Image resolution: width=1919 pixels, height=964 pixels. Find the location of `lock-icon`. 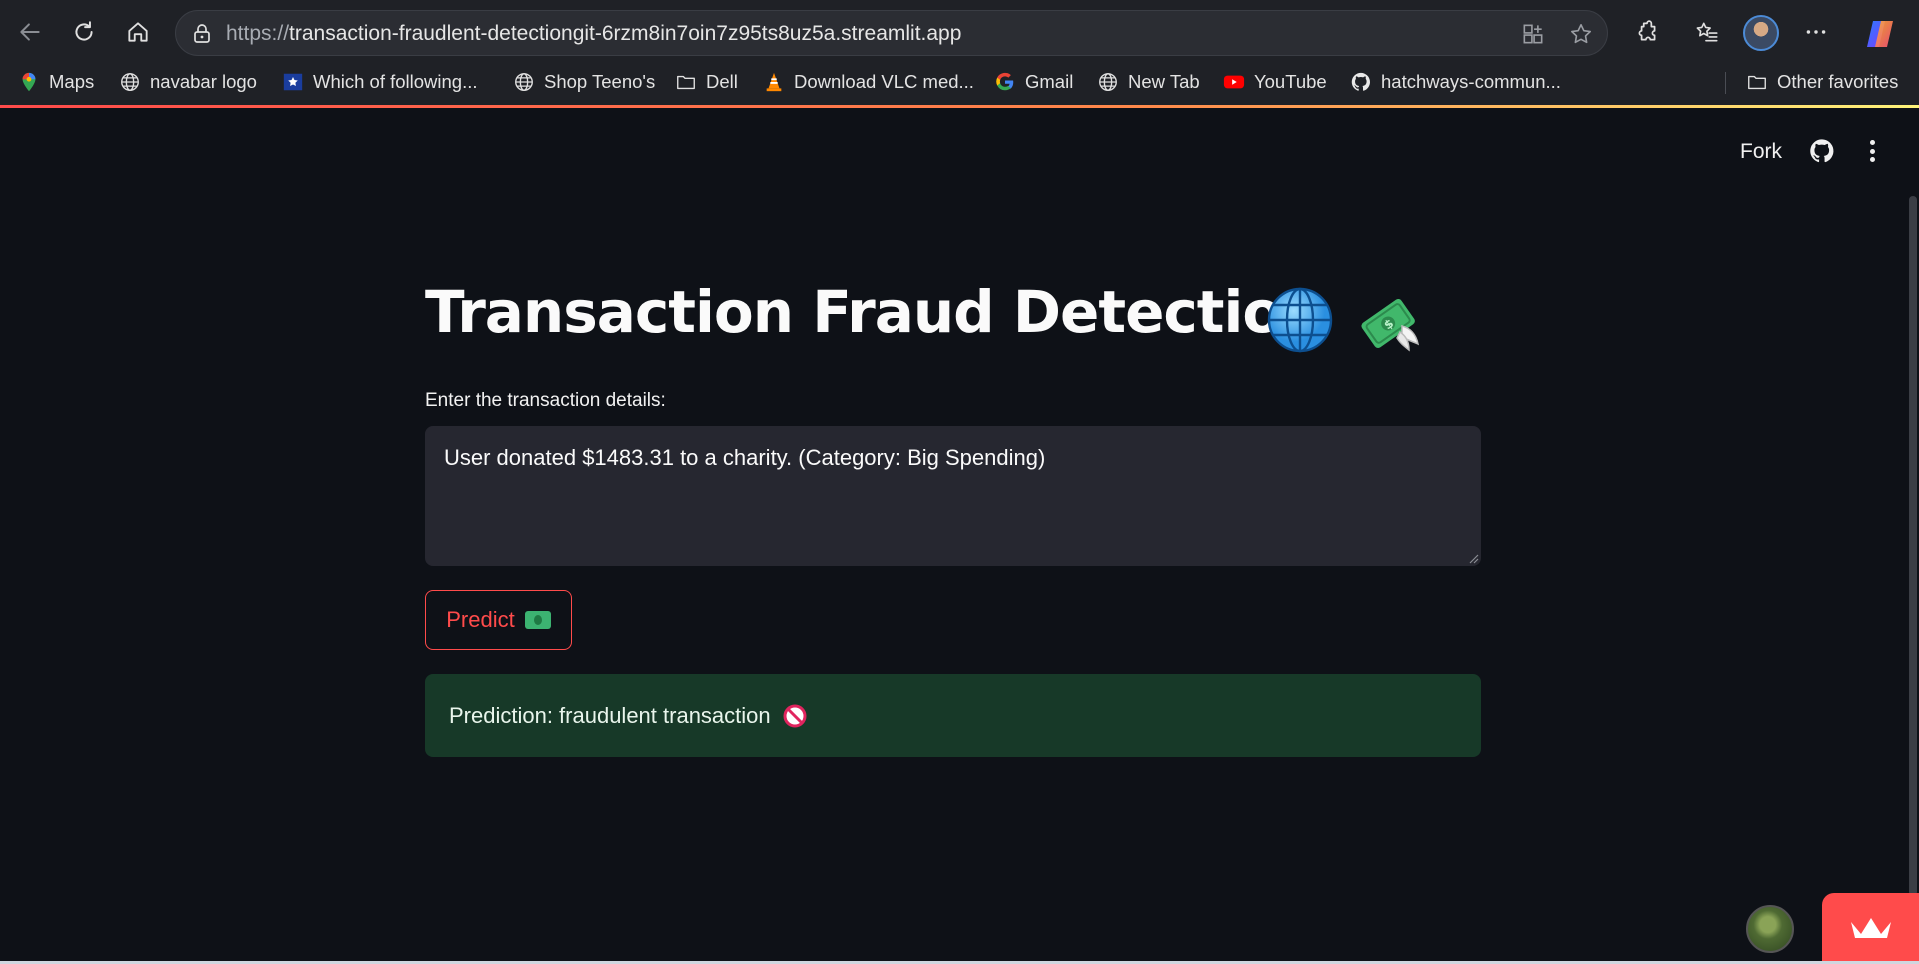

lock-icon is located at coordinates (202, 34).